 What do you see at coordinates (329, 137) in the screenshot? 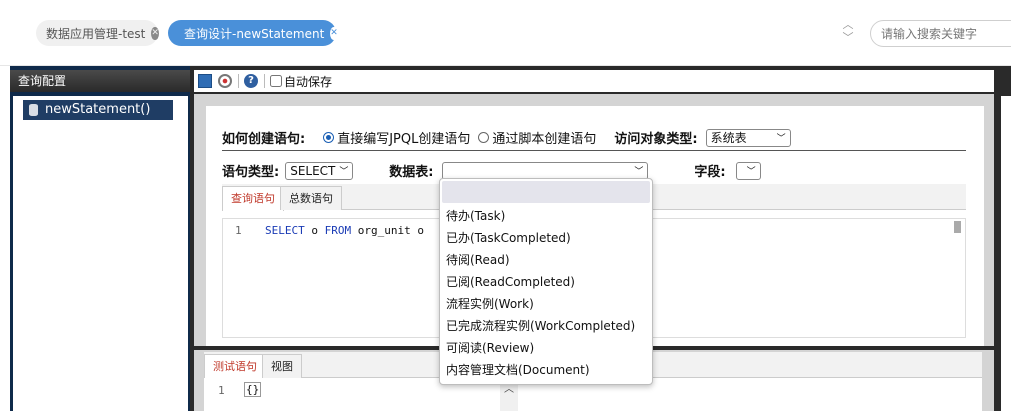
I see `radio-direct-jpql` at bounding box center [329, 137].